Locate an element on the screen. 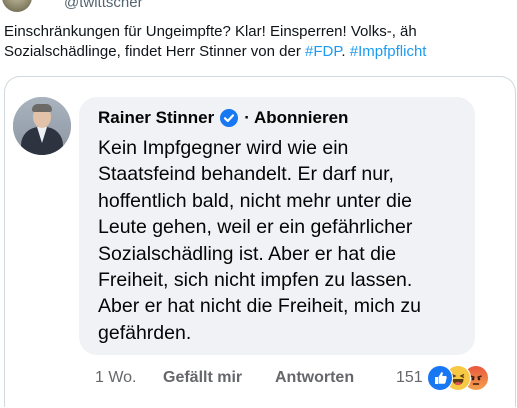 The height and width of the screenshot is (408, 517). tweet-author-avatar is located at coordinates (17, 6).